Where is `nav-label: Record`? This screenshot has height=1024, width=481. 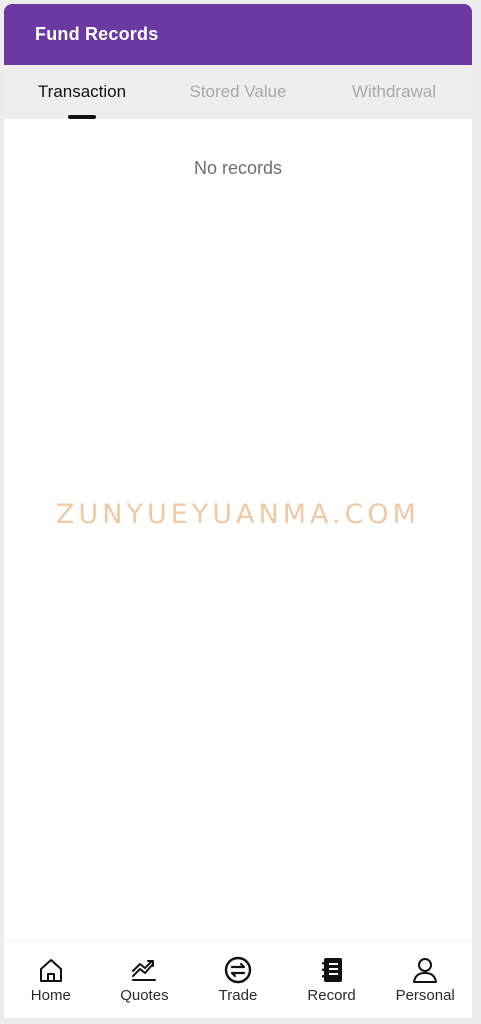 nav-label: Record is located at coordinates (331, 995).